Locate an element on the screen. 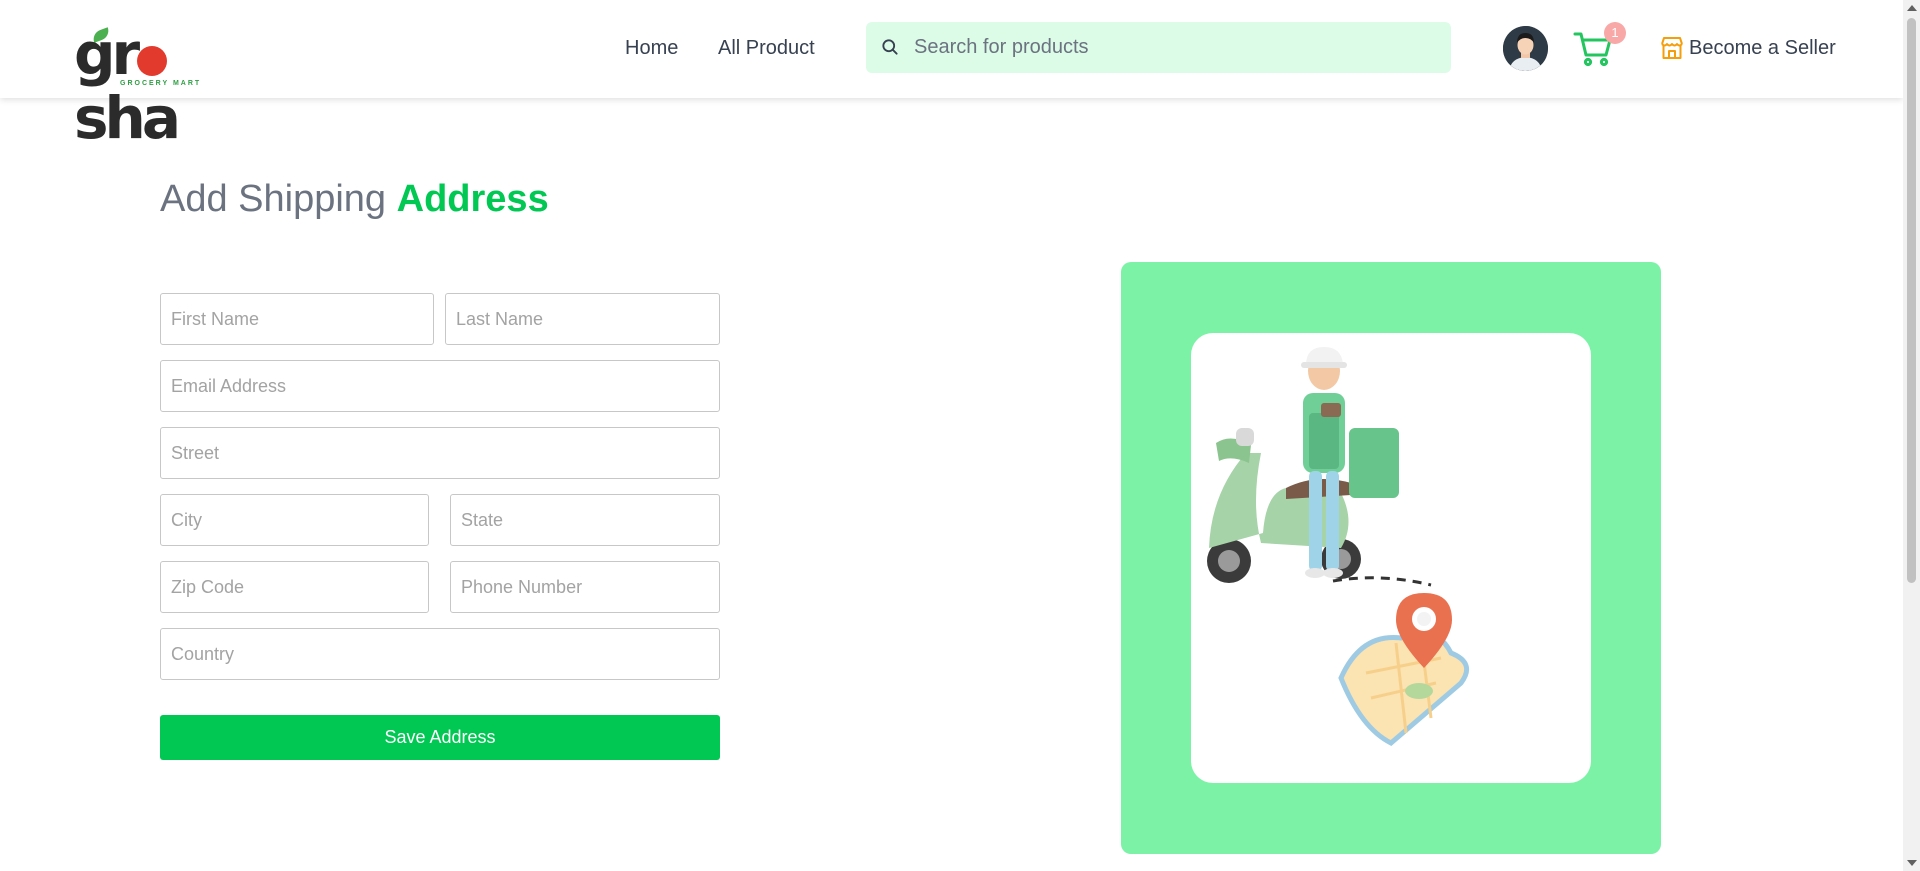 This screenshot has height=871, width=1920. become-seller-link: Become a Seller is located at coordinates (1747, 48).